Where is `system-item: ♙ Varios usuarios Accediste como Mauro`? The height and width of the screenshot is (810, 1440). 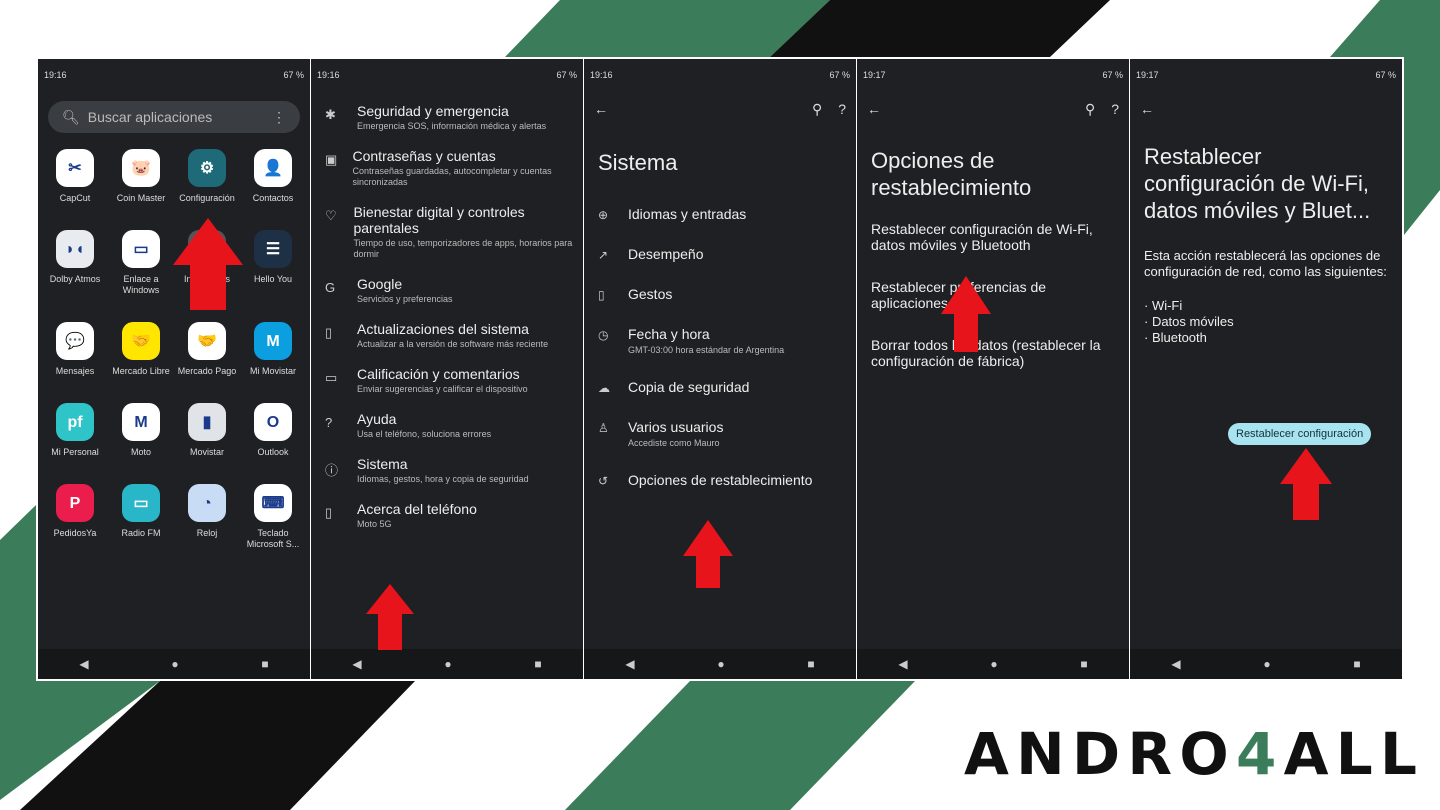 system-item: ♙ Varios usuarios Accediste como Mauro is located at coordinates (720, 433).